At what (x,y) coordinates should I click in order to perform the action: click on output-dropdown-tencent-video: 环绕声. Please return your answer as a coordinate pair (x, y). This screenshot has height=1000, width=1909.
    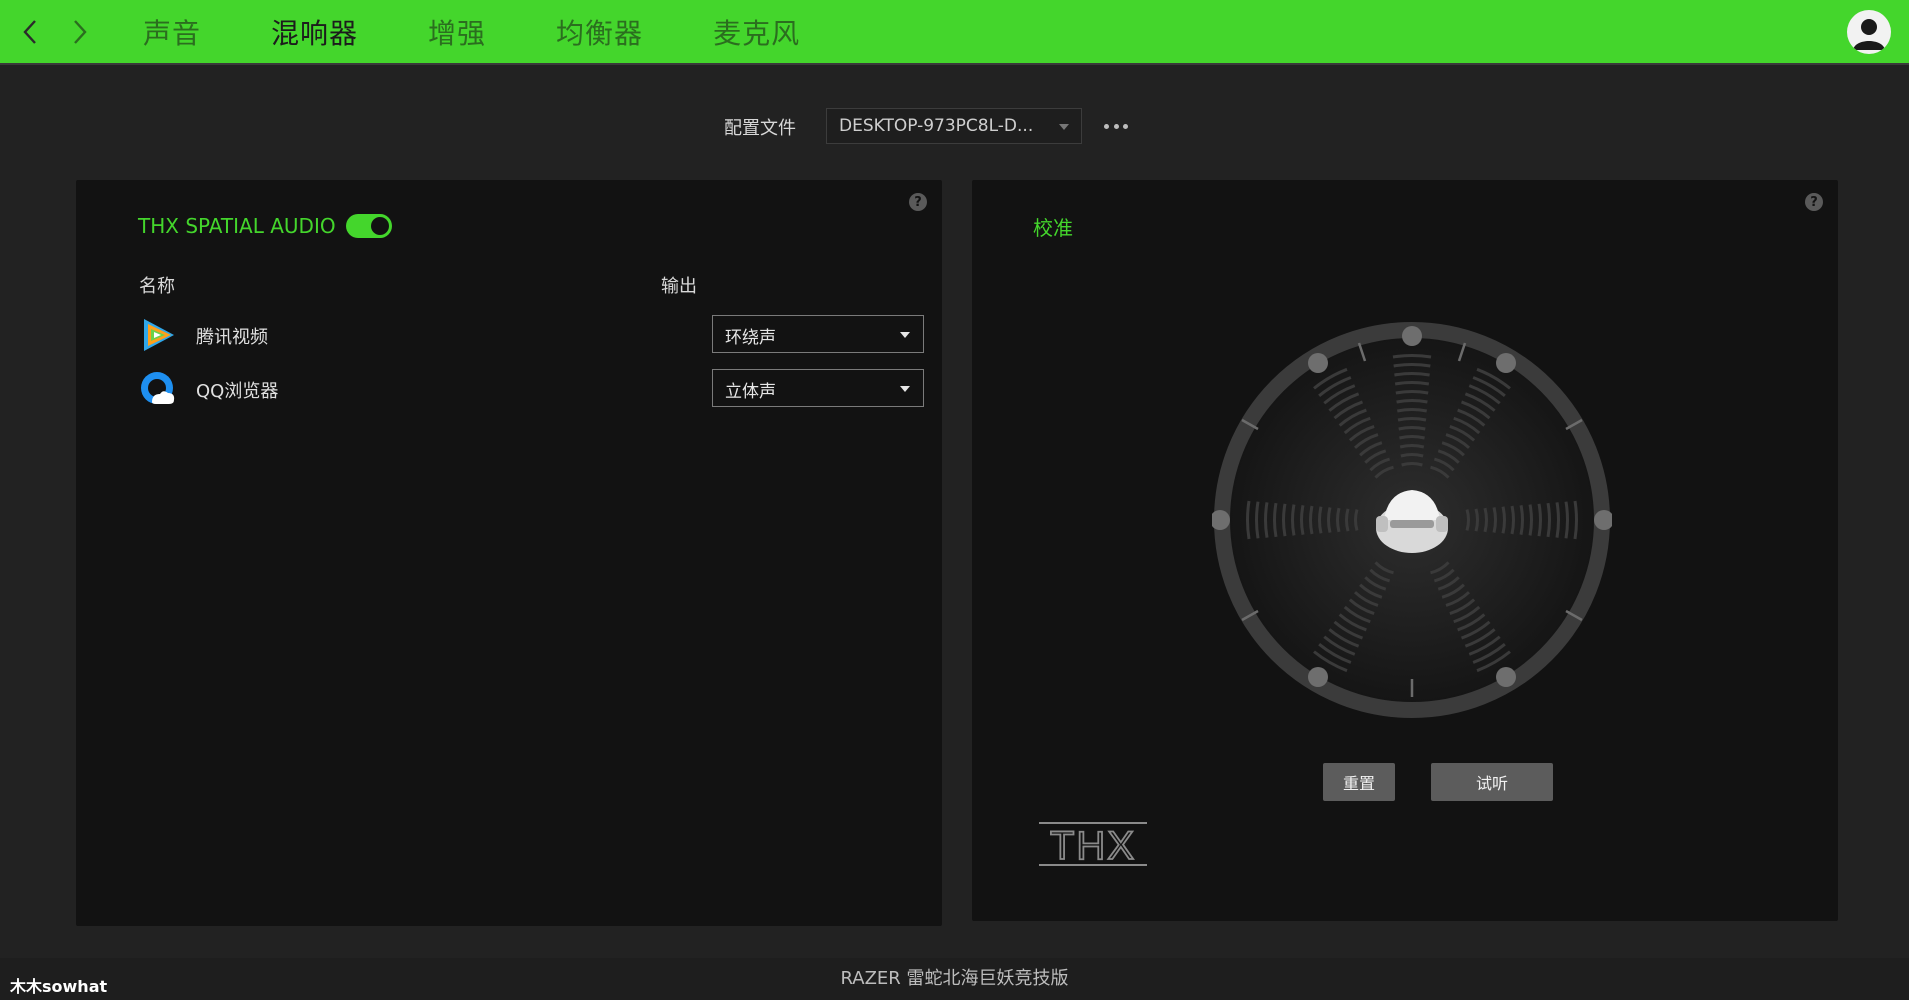
    Looking at the image, I should click on (818, 334).